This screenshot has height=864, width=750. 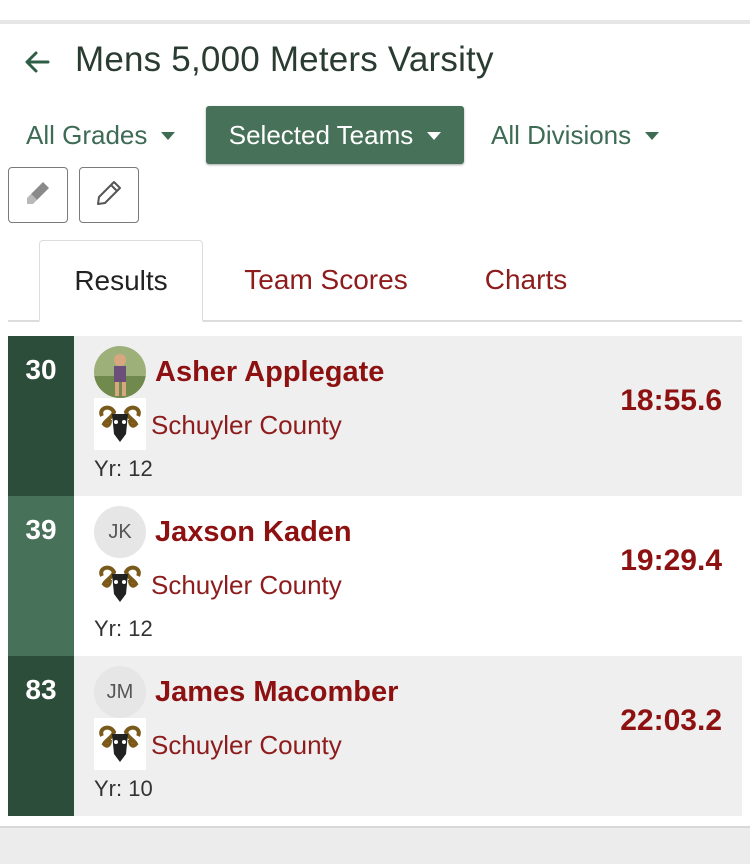 I want to click on highlight-button, so click(x=38, y=195).